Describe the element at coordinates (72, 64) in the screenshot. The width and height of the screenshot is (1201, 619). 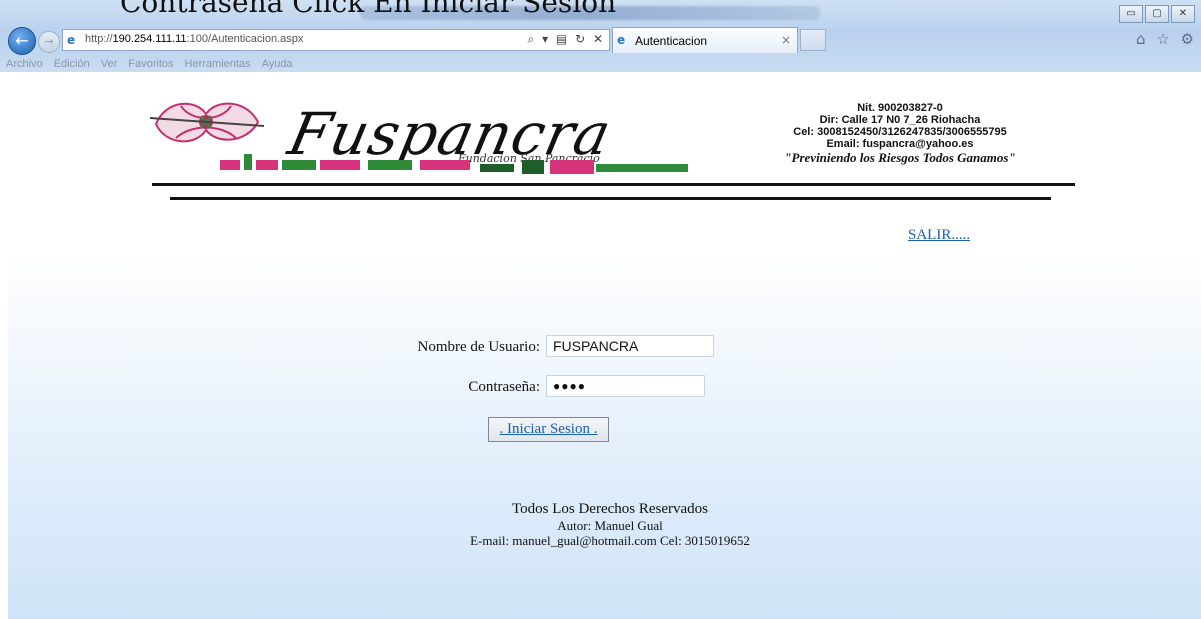
I see `menu-edicion: Edición` at that location.